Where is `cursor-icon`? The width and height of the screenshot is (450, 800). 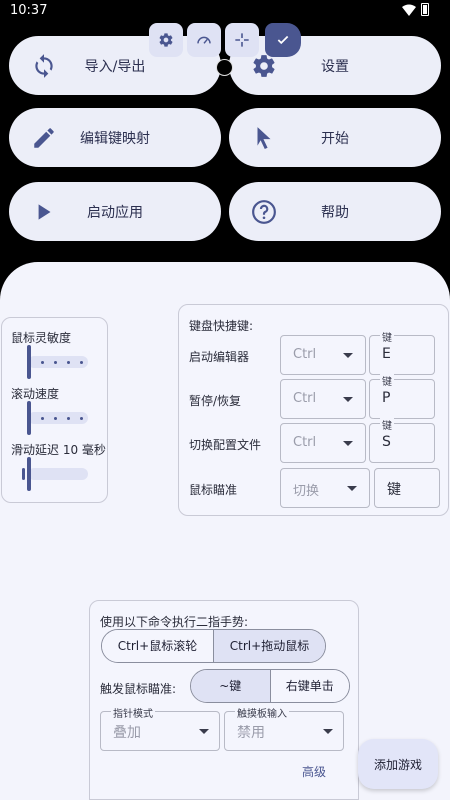
cursor-icon is located at coordinates (264, 138).